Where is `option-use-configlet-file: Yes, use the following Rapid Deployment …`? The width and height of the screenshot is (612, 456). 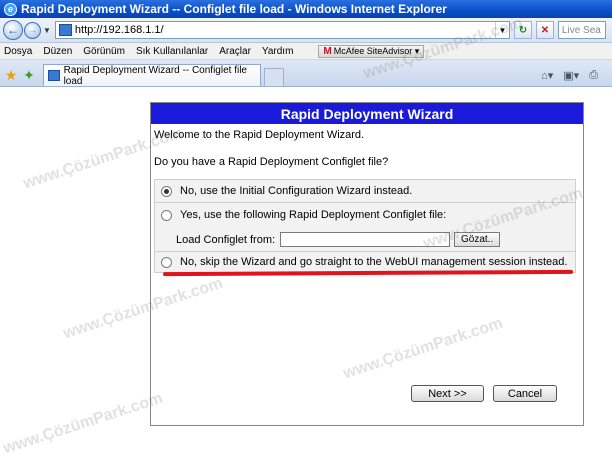
option-use-configlet-file: Yes, use the following Rapid Deployment … is located at coordinates (303, 215).